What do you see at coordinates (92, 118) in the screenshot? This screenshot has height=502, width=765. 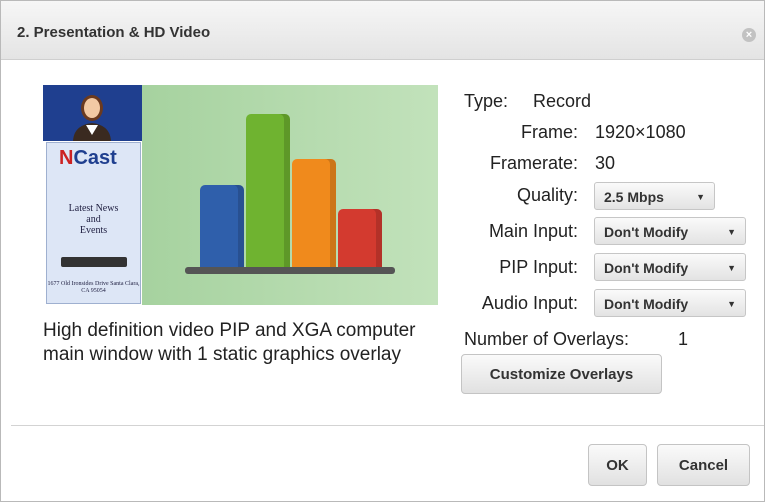 I see `presenter-icon` at bounding box center [92, 118].